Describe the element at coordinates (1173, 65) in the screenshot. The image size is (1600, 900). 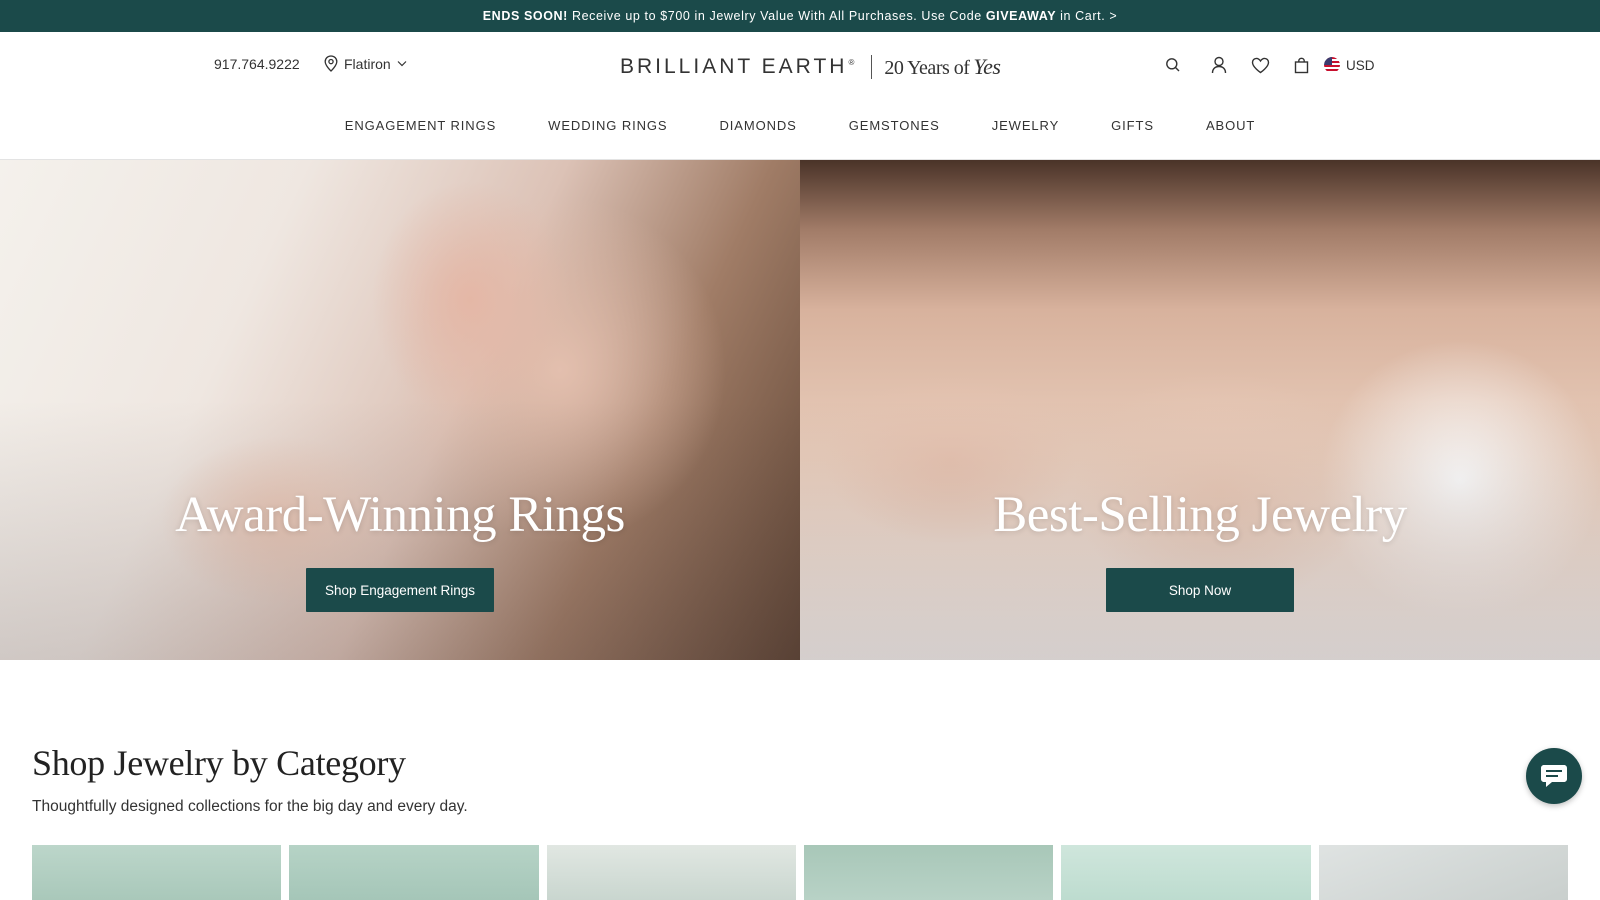
I see `search-icon` at that location.